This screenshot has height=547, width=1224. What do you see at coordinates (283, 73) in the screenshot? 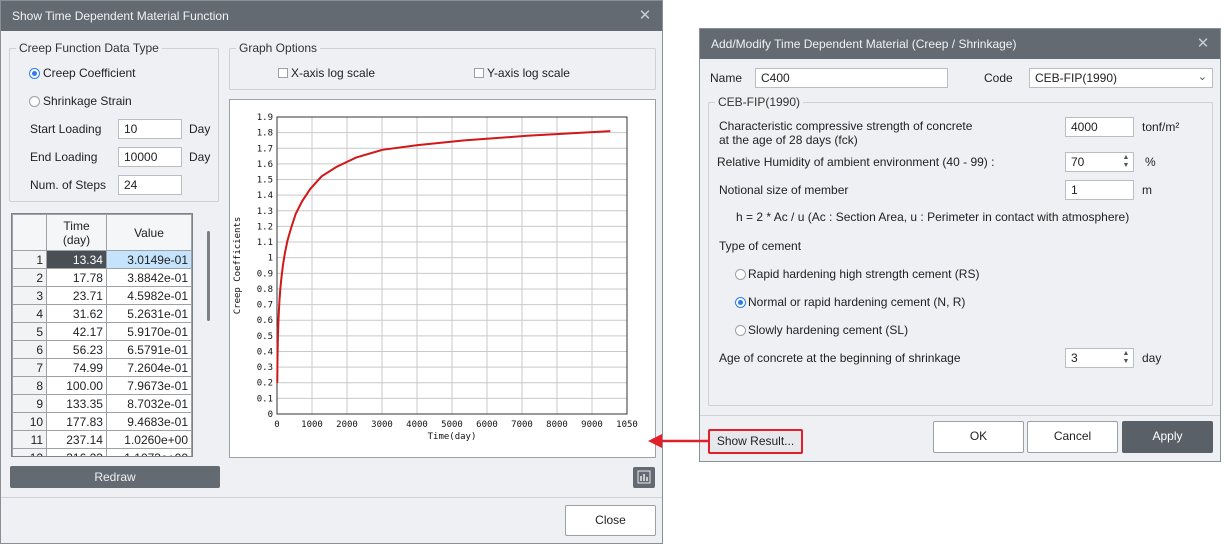
I see `x-log-checkbox` at bounding box center [283, 73].